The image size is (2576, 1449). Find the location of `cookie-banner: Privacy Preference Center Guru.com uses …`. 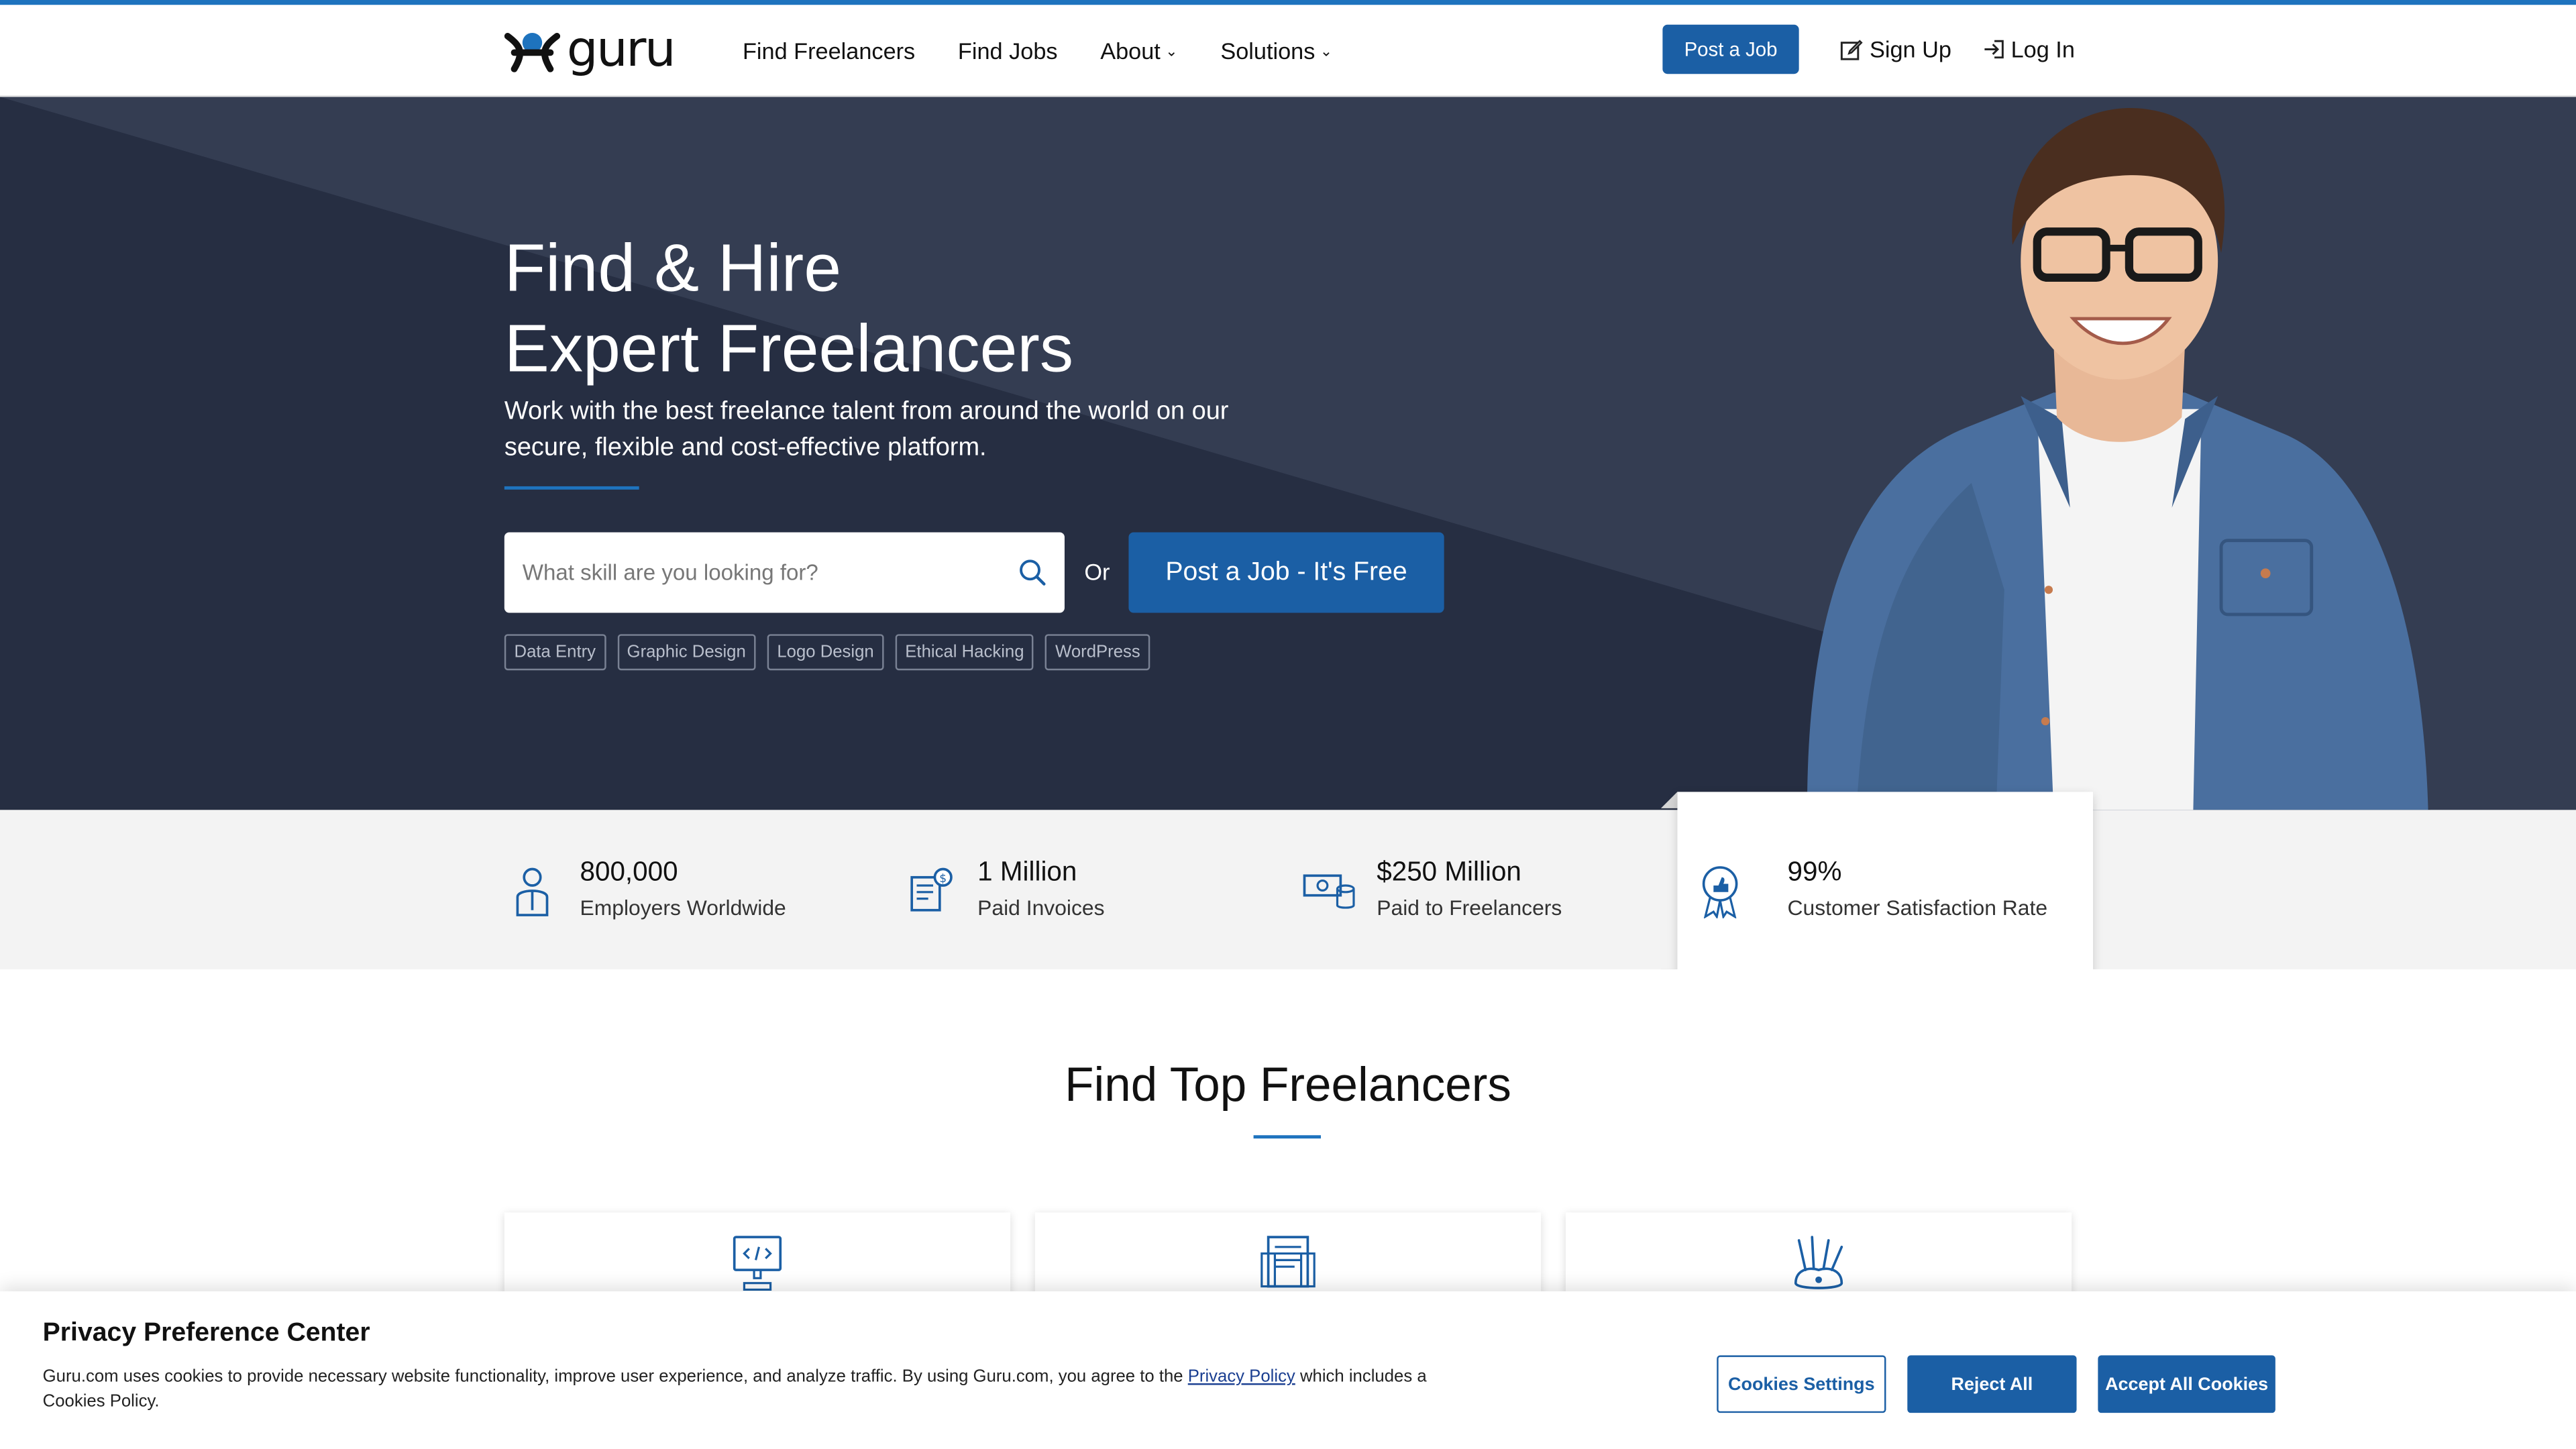

cookie-banner: Privacy Preference Center Guru.com uses … is located at coordinates (1288, 1370).